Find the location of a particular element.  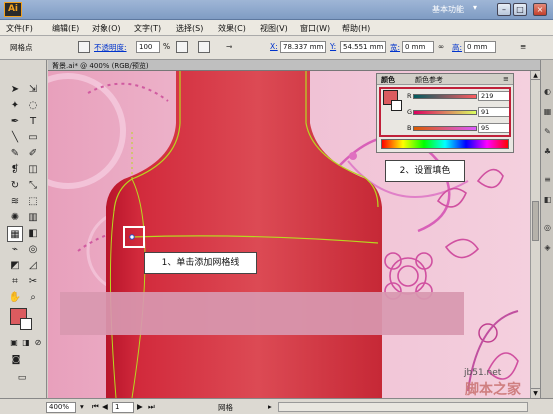

rectangle-tool-icon: ▭ is located at coordinates (33, 138).